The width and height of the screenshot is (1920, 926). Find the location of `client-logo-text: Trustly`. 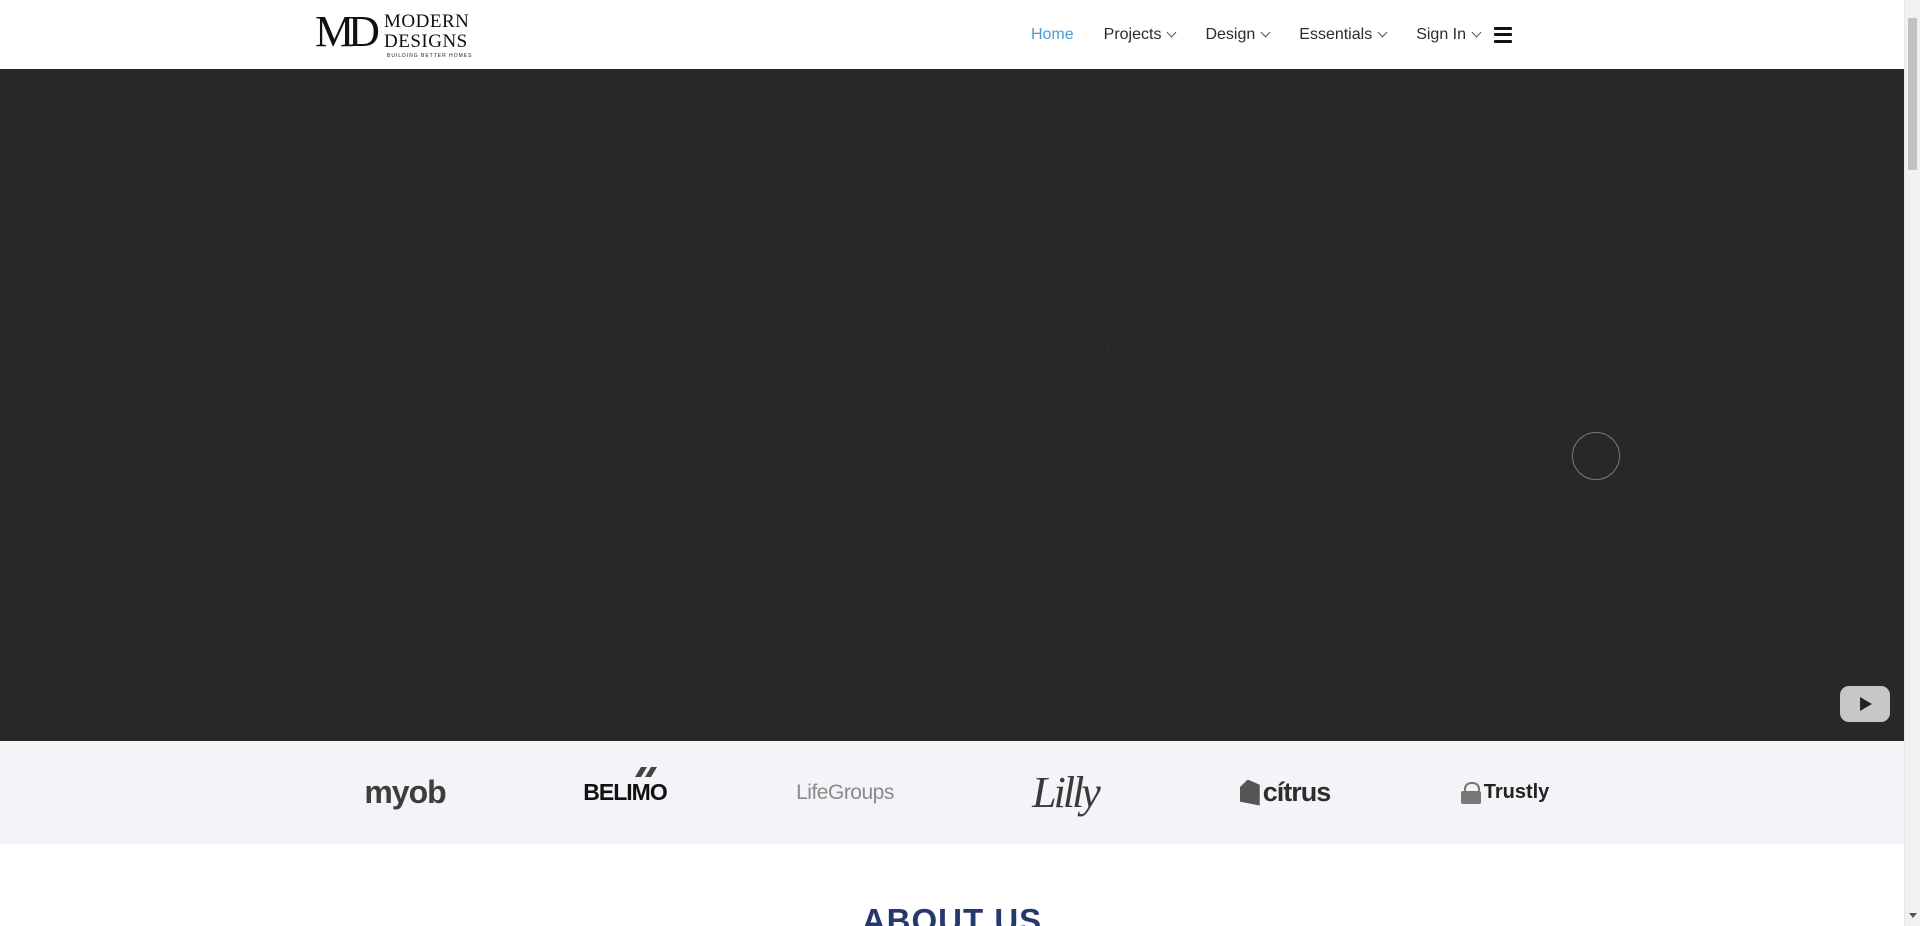

client-logo-text: Trustly is located at coordinates (1516, 792).